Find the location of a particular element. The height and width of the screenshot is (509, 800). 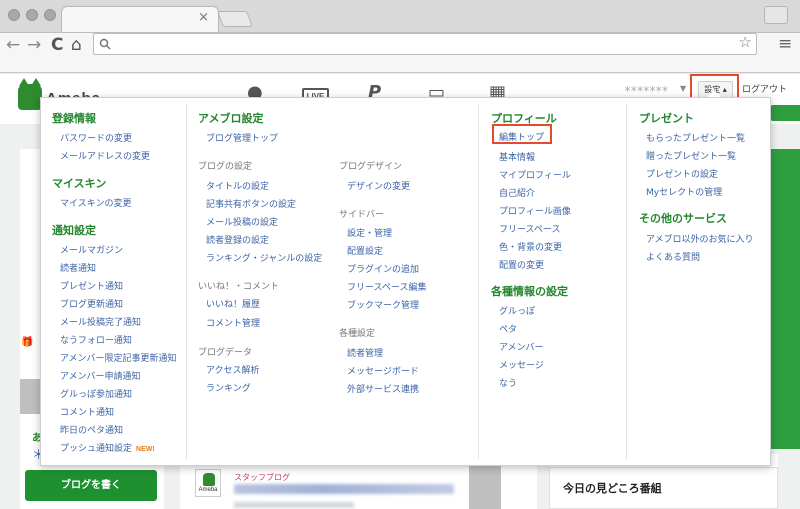

section-present: プレゼント is located at coordinates (666, 118).